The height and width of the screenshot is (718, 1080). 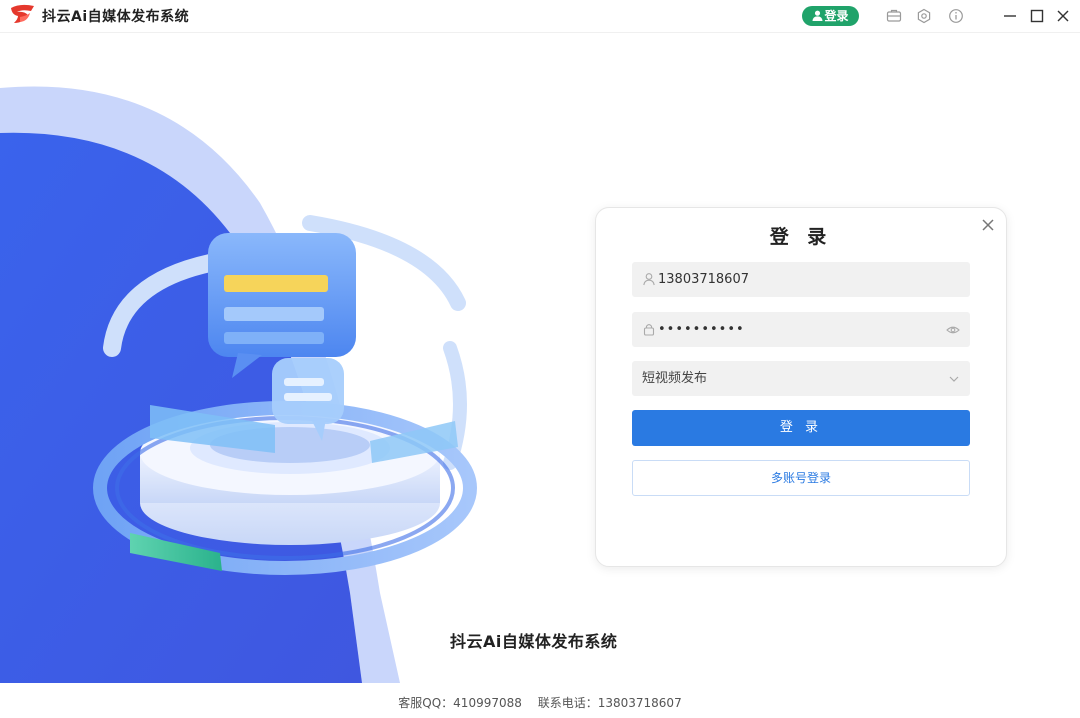 What do you see at coordinates (1010, 16) in the screenshot?
I see `minimize-icon` at bounding box center [1010, 16].